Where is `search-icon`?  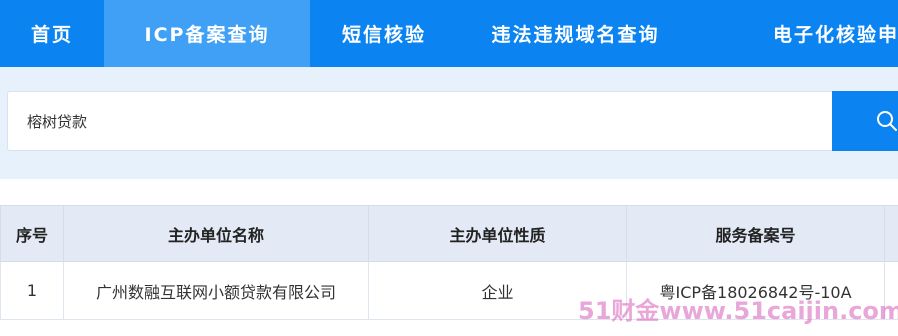 search-icon is located at coordinates (887, 121).